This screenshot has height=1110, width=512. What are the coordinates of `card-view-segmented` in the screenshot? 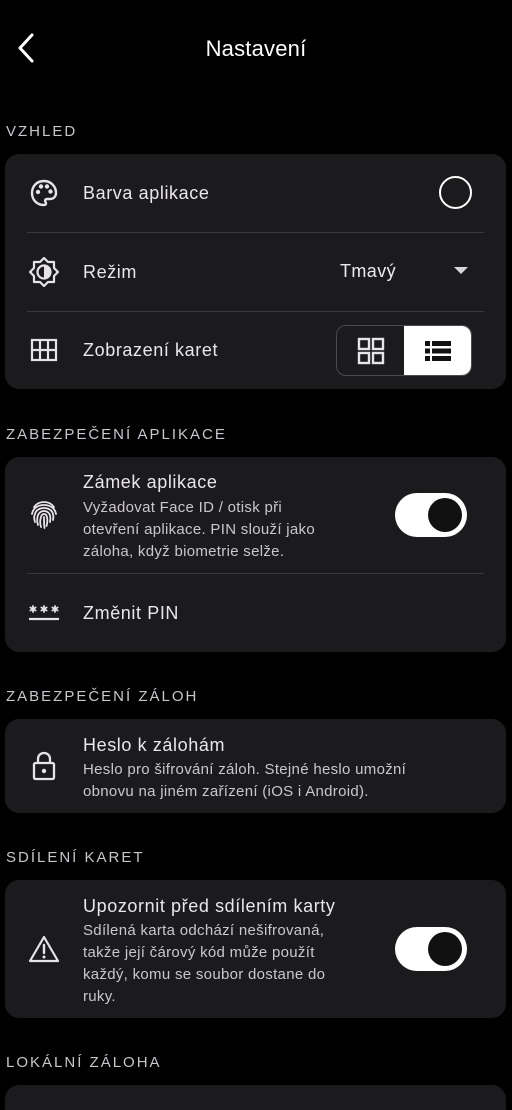 It's located at (404, 350).